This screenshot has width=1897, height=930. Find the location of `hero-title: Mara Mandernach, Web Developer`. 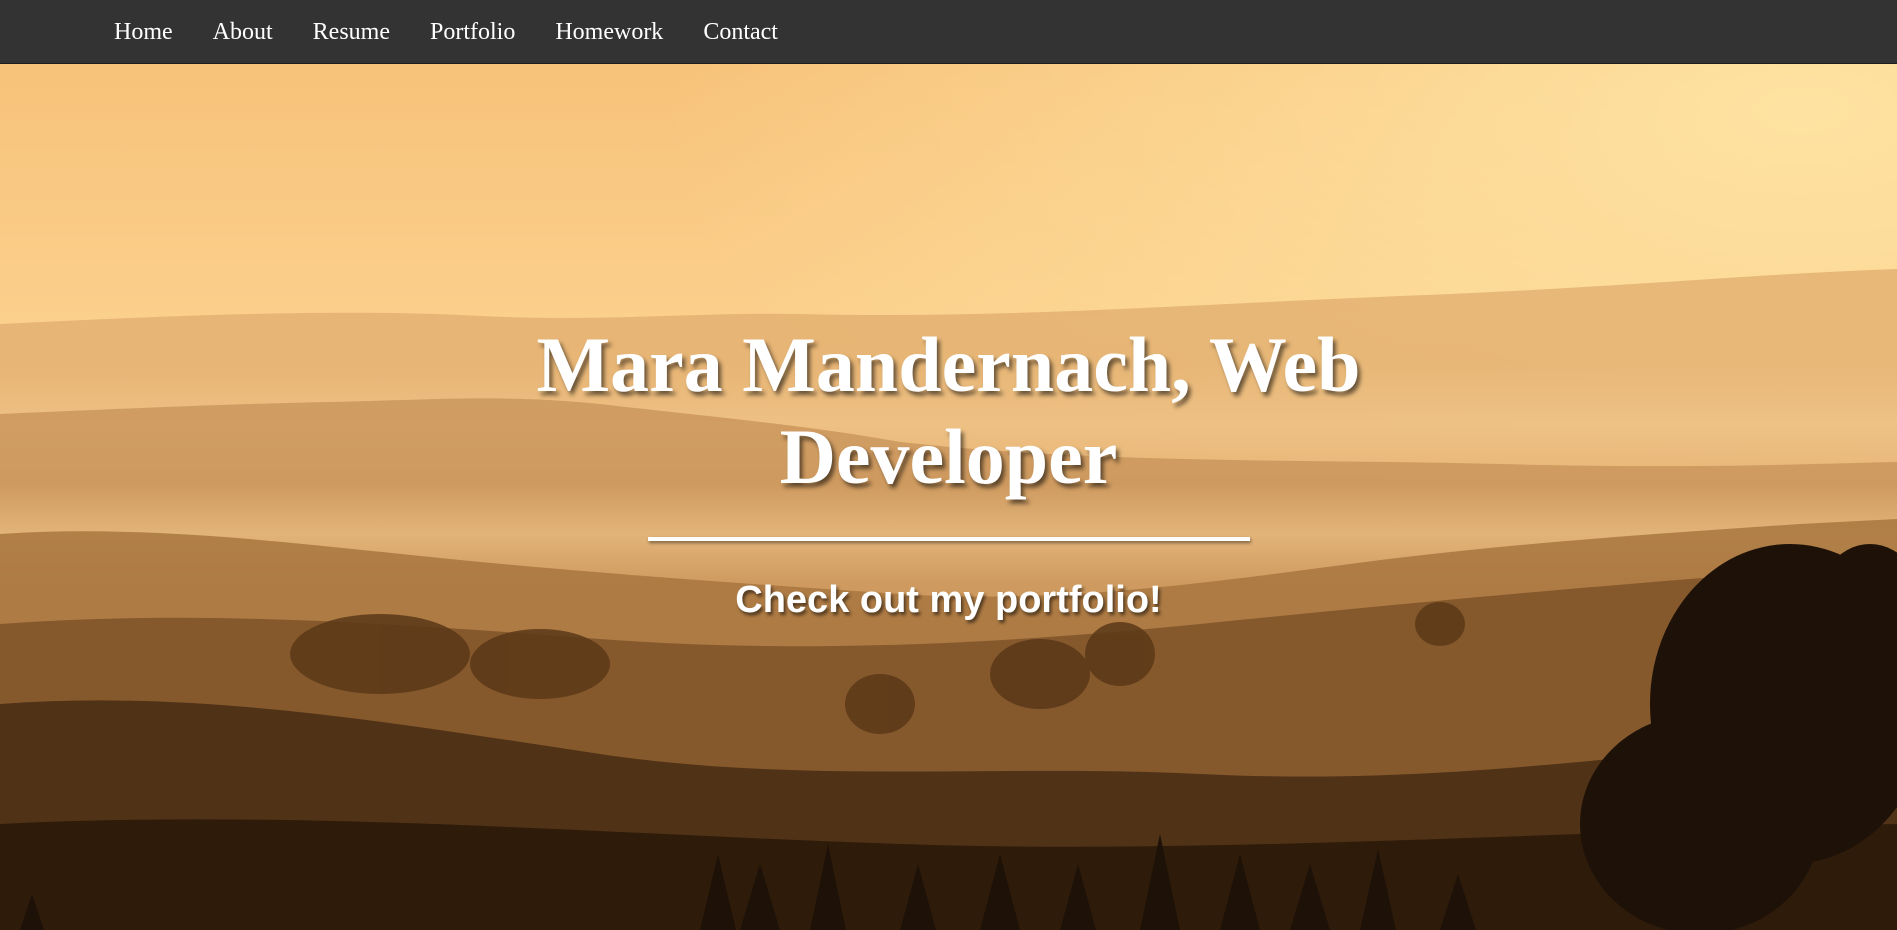

hero-title: Mara Mandernach, Web Developer is located at coordinates (948, 410).